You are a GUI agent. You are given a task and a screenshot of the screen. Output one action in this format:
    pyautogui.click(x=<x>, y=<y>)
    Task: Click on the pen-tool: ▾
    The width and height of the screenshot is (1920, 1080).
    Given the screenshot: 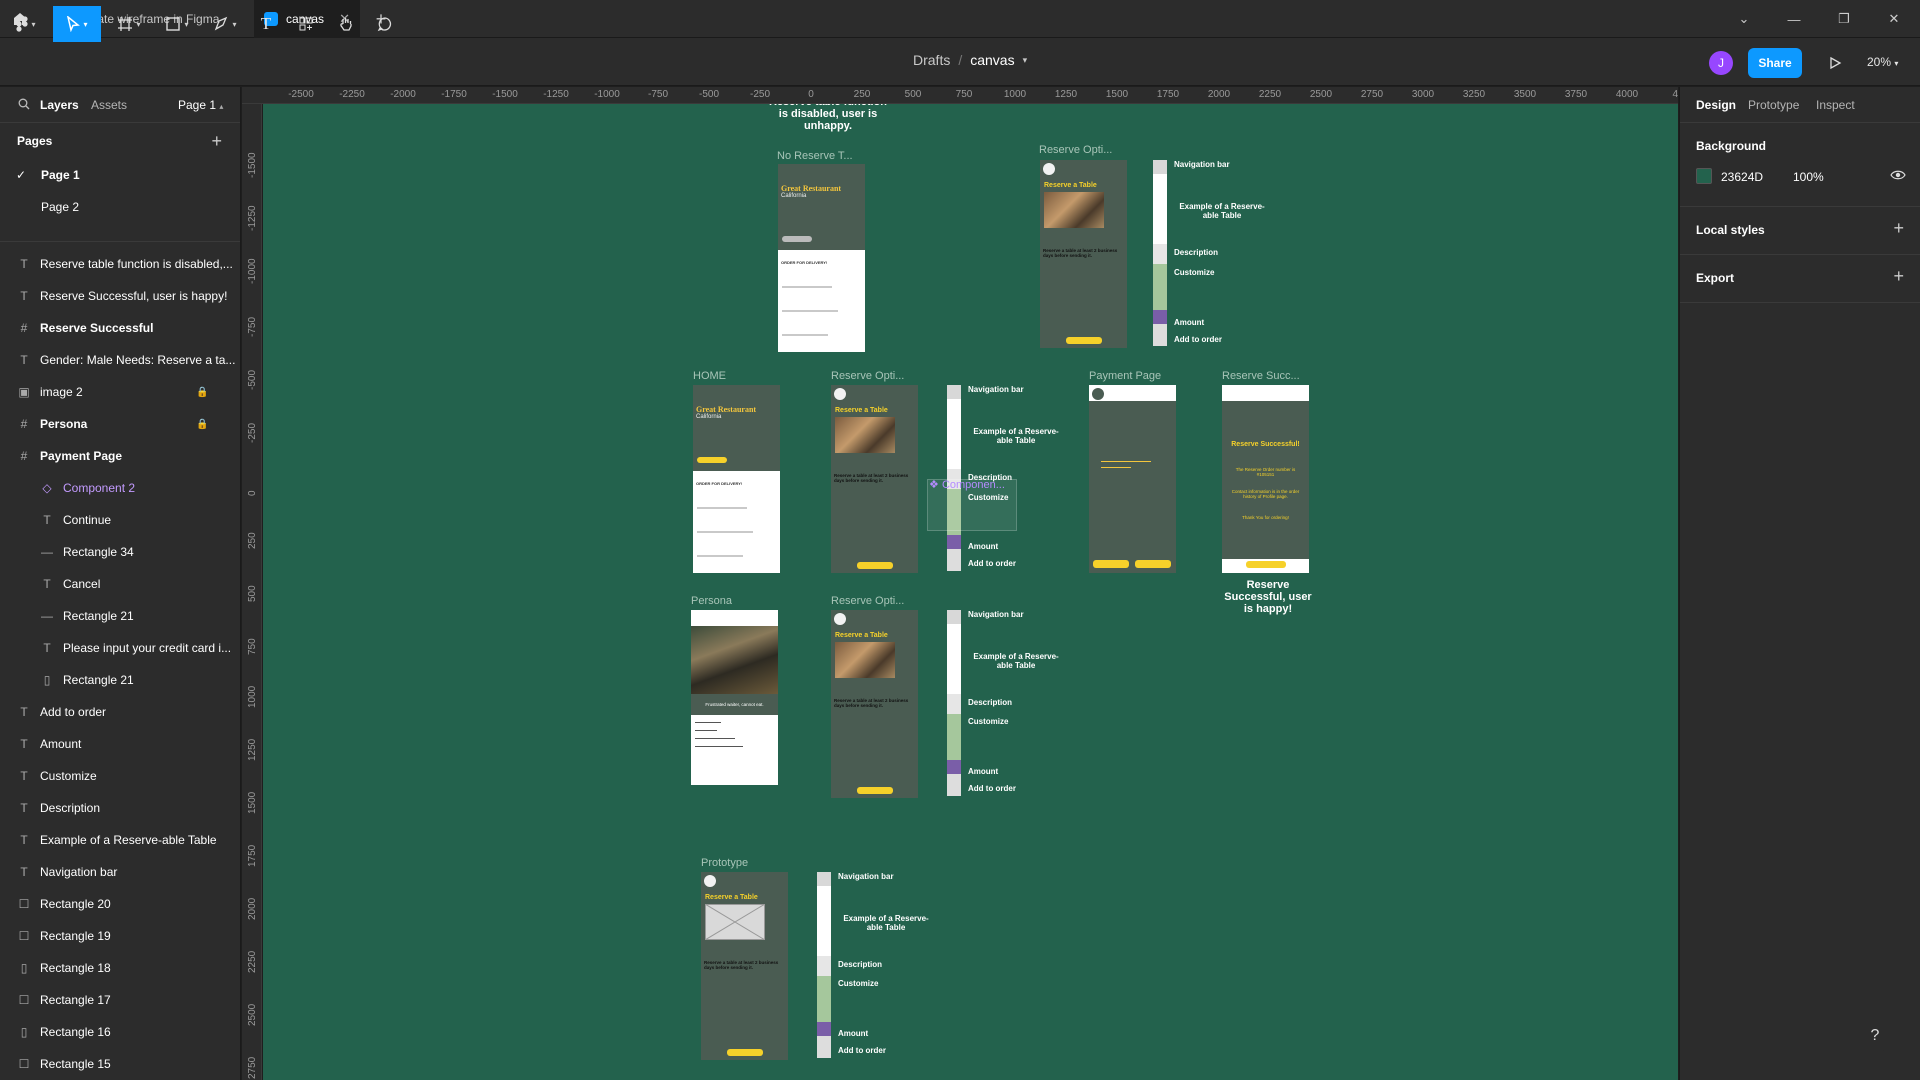 What is the action you would take?
    pyautogui.click(x=225, y=24)
    